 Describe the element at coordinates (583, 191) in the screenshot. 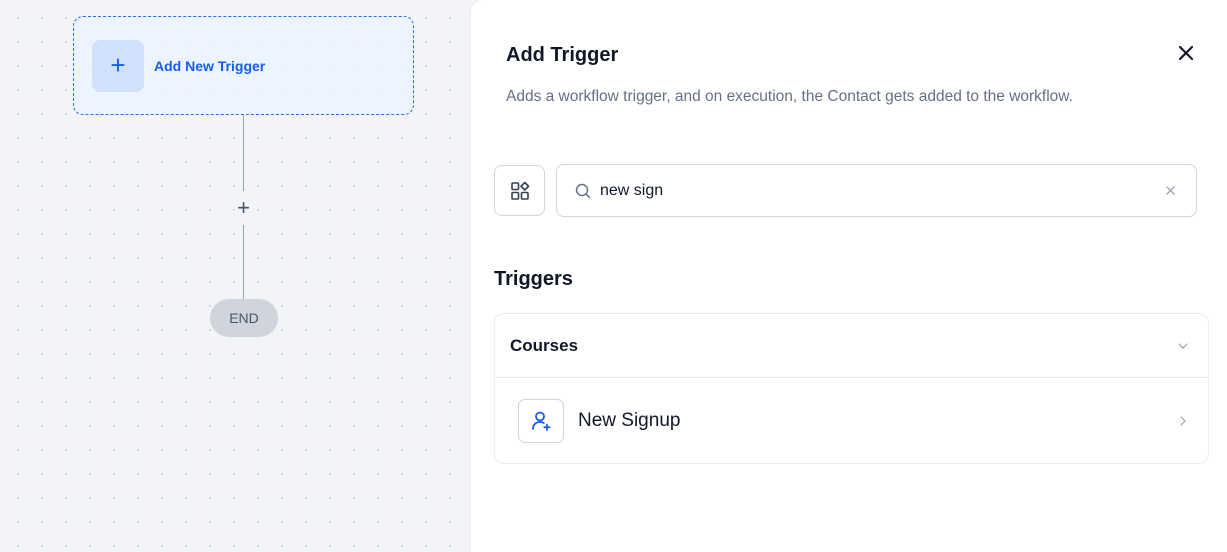

I see `search-icon` at that location.